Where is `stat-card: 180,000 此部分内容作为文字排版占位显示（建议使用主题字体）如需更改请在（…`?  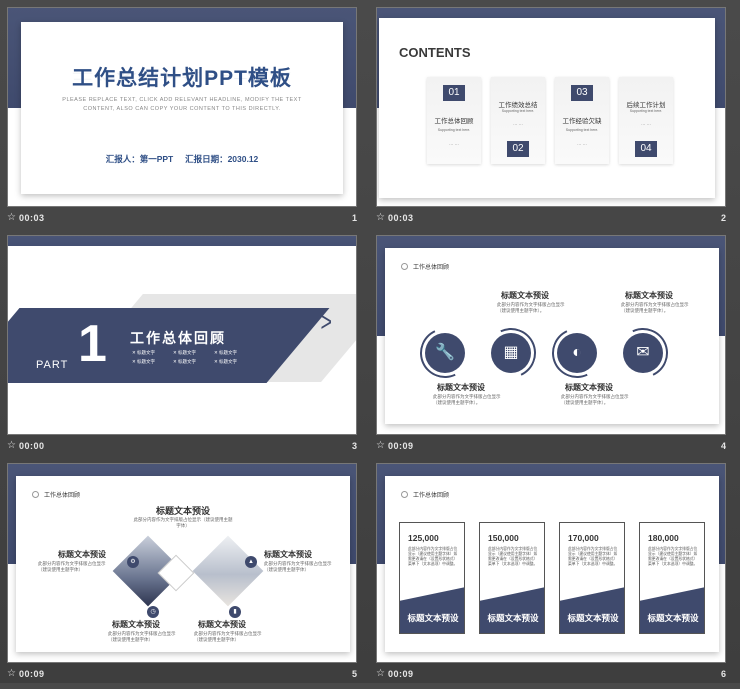 stat-card: 180,000 此部分内容作为文字排版占位显示（建议使用主题字体）如需更改请在（… is located at coordinates (672, 578).